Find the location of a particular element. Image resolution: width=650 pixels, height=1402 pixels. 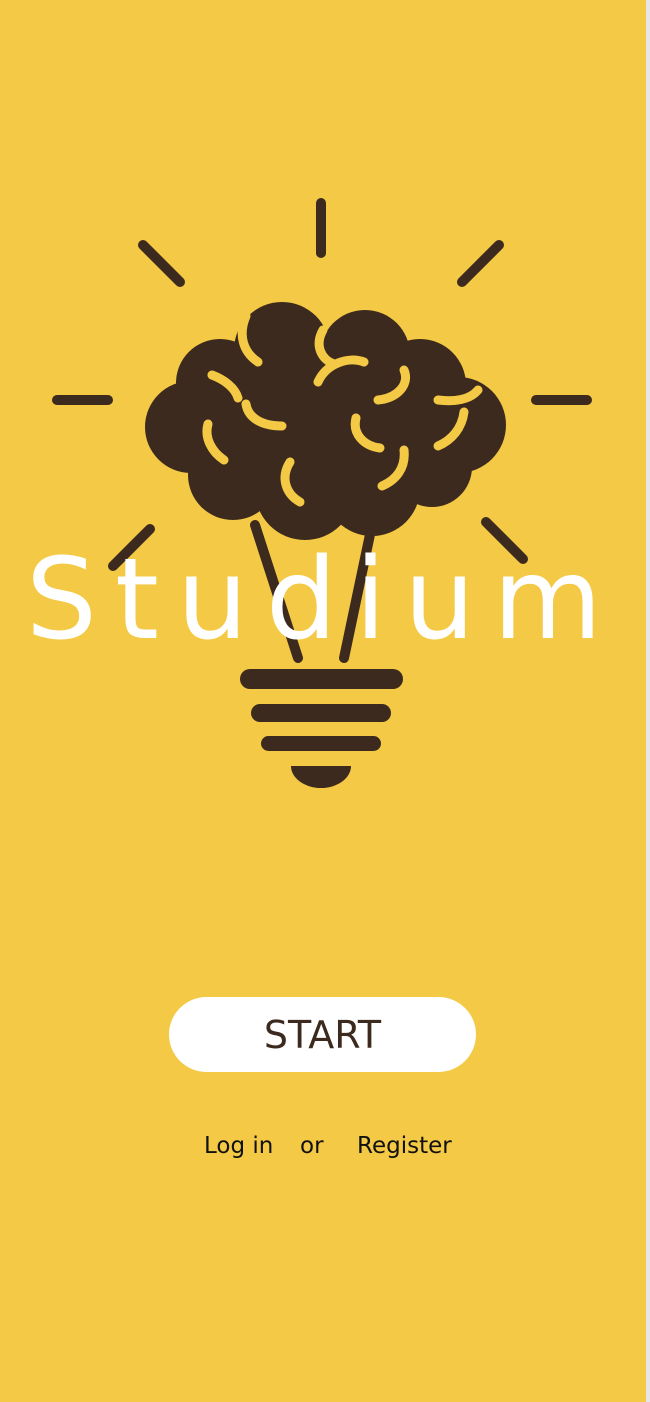

login-link: Log in is located at coordinates (238, 1146).